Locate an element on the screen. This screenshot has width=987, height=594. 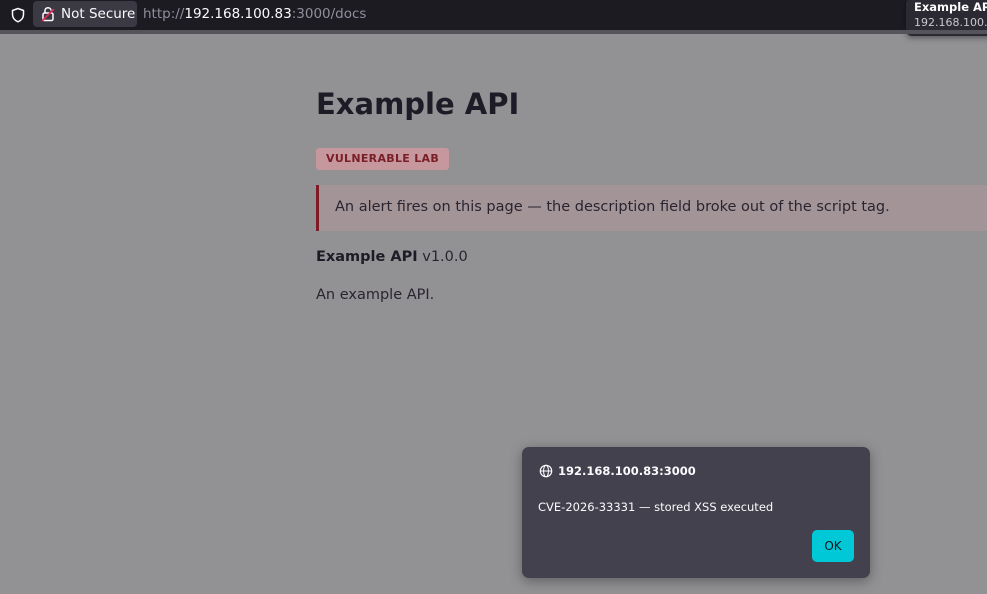
api-version: v1.0.0 is located at coordinates (445, 257).